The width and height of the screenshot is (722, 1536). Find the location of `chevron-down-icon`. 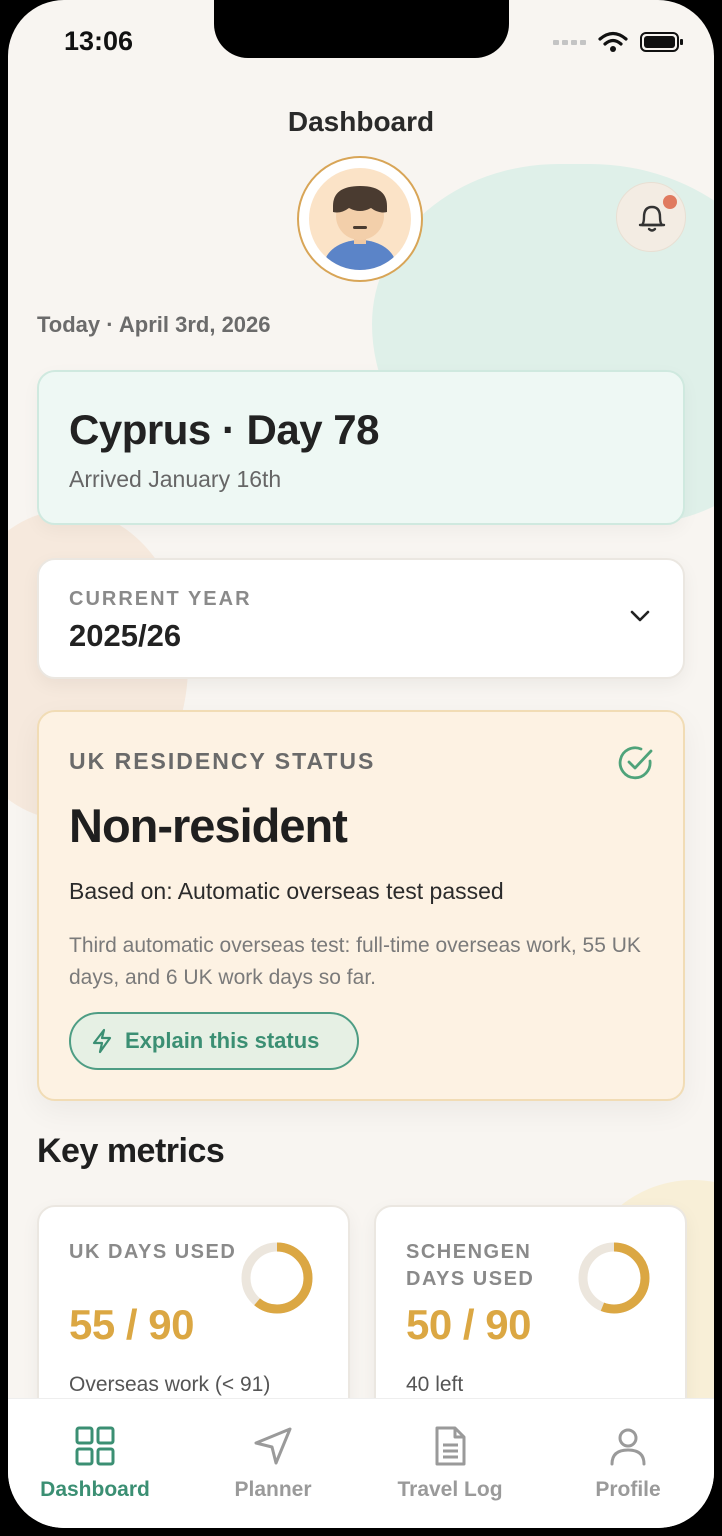

chevron-down-icon is located at coordinates (640, 616).